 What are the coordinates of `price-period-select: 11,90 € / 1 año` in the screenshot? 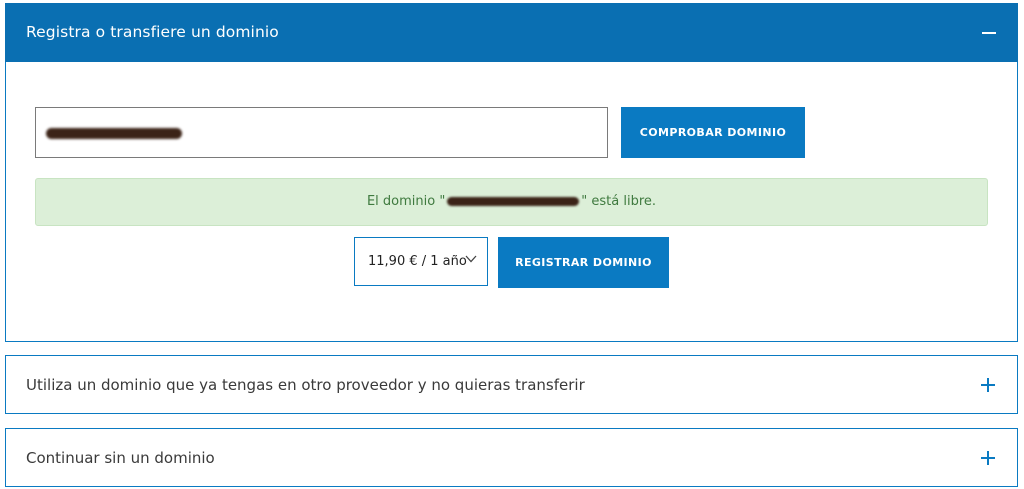 It's located at (421, 261).